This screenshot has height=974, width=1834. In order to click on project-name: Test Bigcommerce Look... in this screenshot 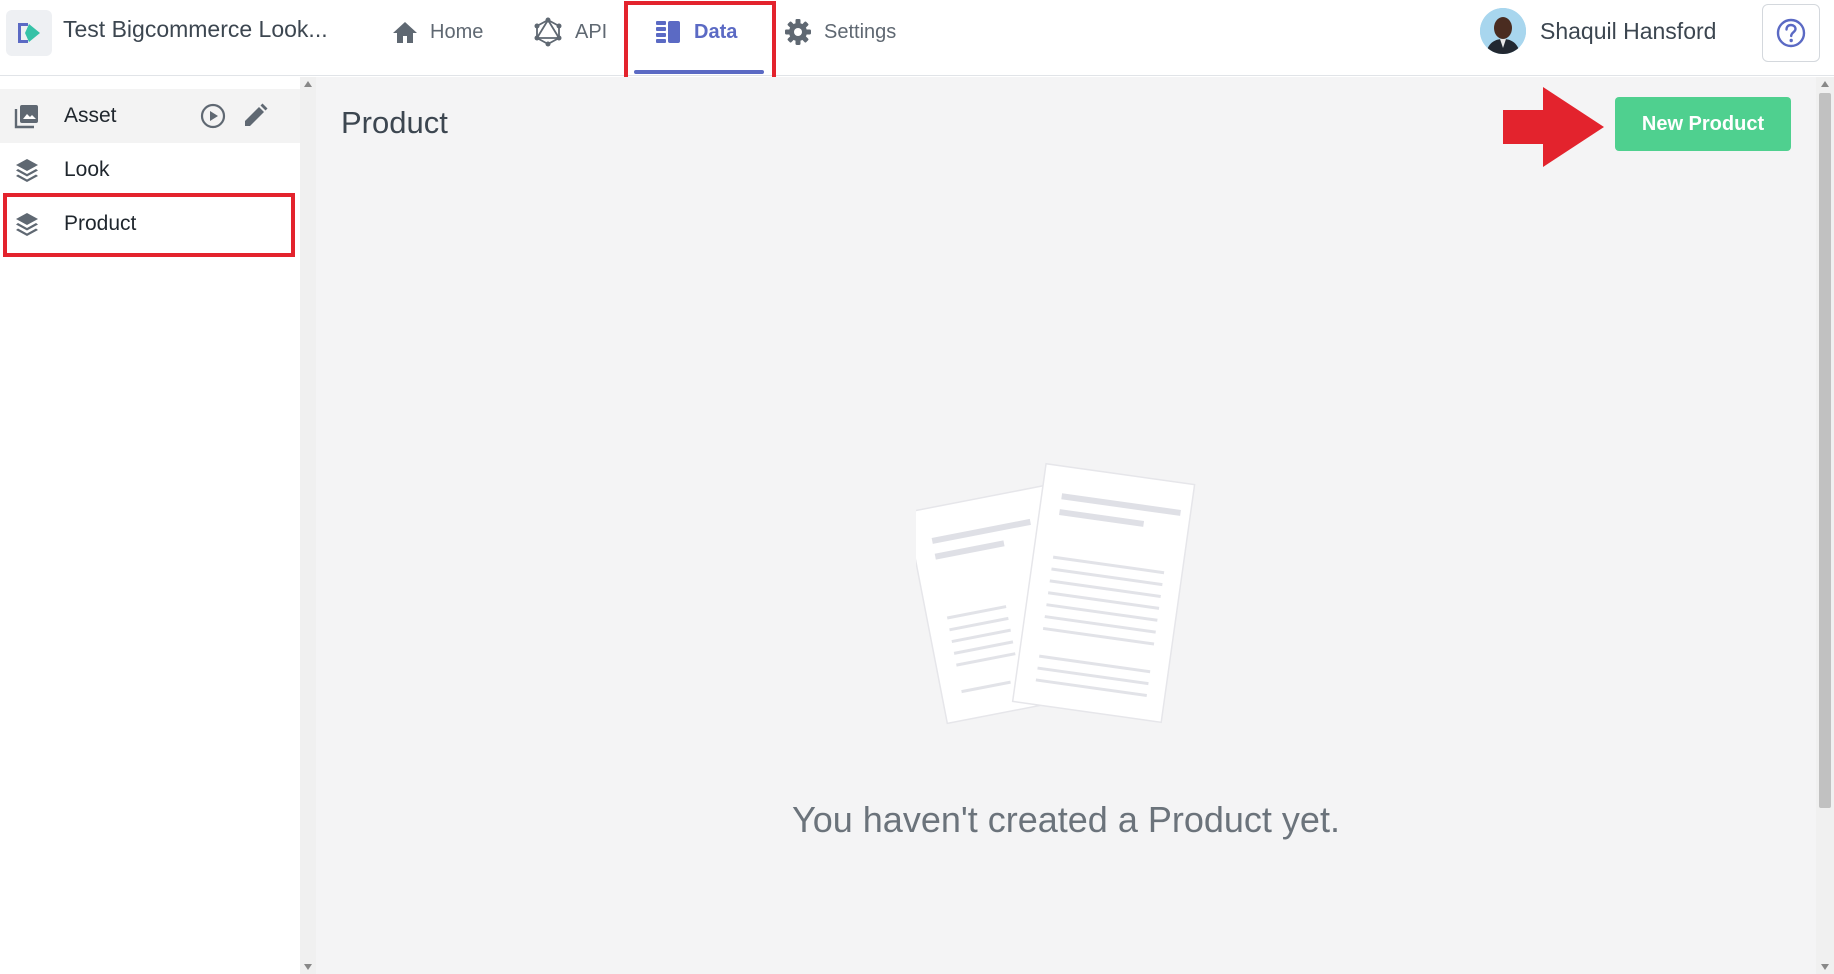, I will do `click(195, 29)`.